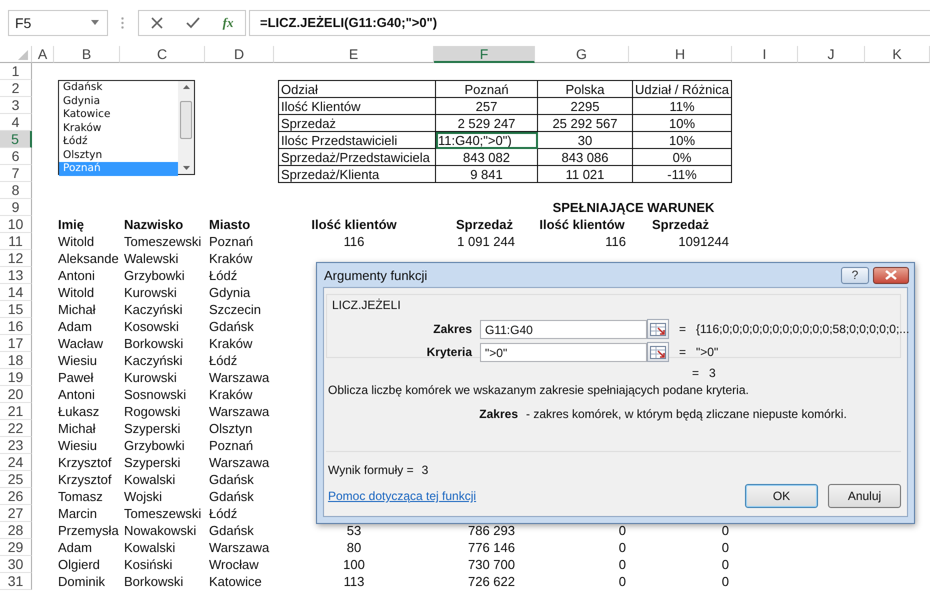  Describe the element at coordinates (16, 258) in the screenshot. I see `row-header: 12` at that location.